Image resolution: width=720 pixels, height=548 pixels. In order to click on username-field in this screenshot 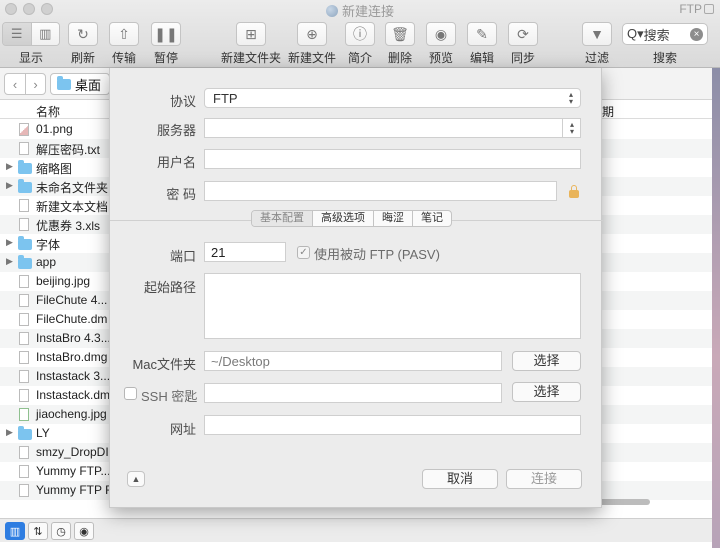, I will do `click(392, 159)`.